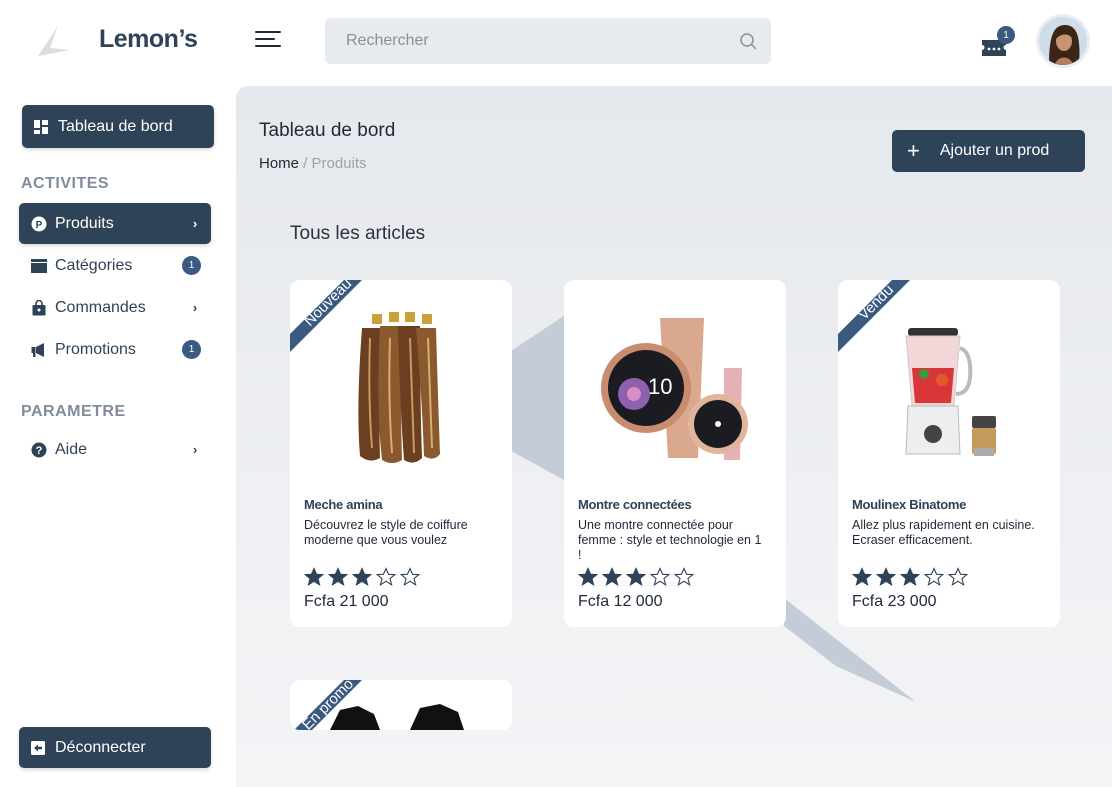  I want to click on sidebar-item-label: Promotions, so click(95, 349).